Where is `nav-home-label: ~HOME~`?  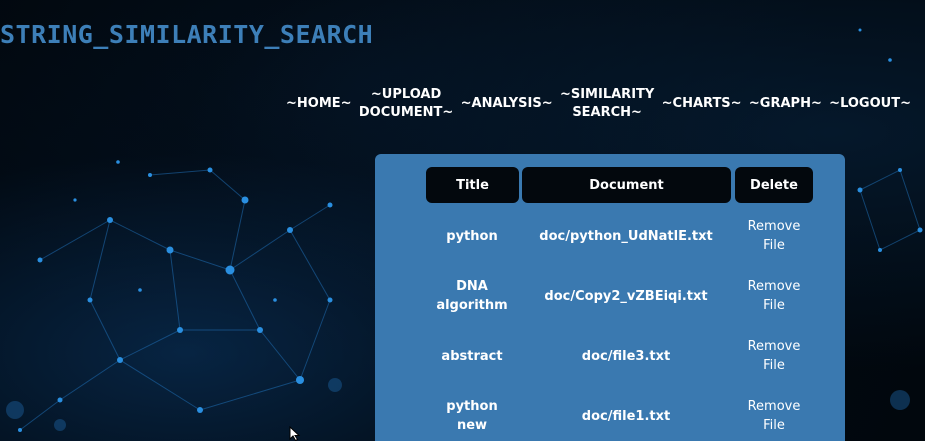
nav-home-label: ~HOME~ is located at coordinates (319, 103).